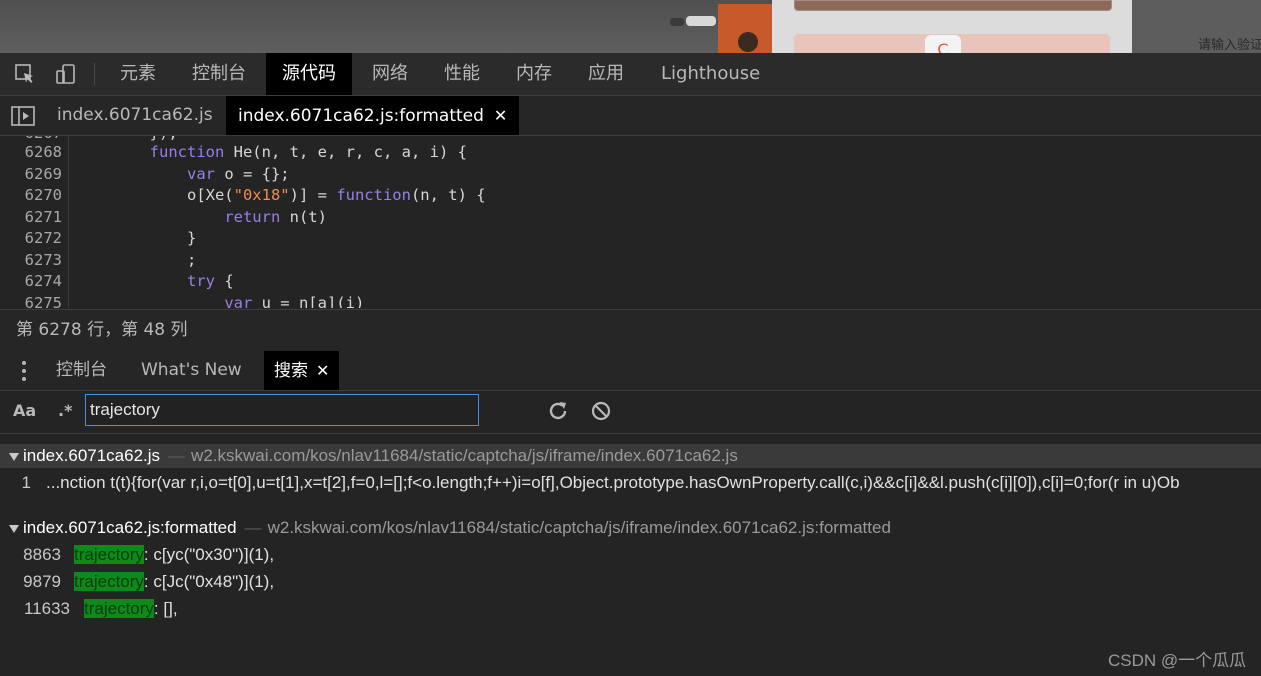 Image resolution: width=1261 pixels, height=676 pixels. Describe the element at coordinates (92, 455) in the screenshot. I see `result-file-name: index.6071ca62.js` at that location.